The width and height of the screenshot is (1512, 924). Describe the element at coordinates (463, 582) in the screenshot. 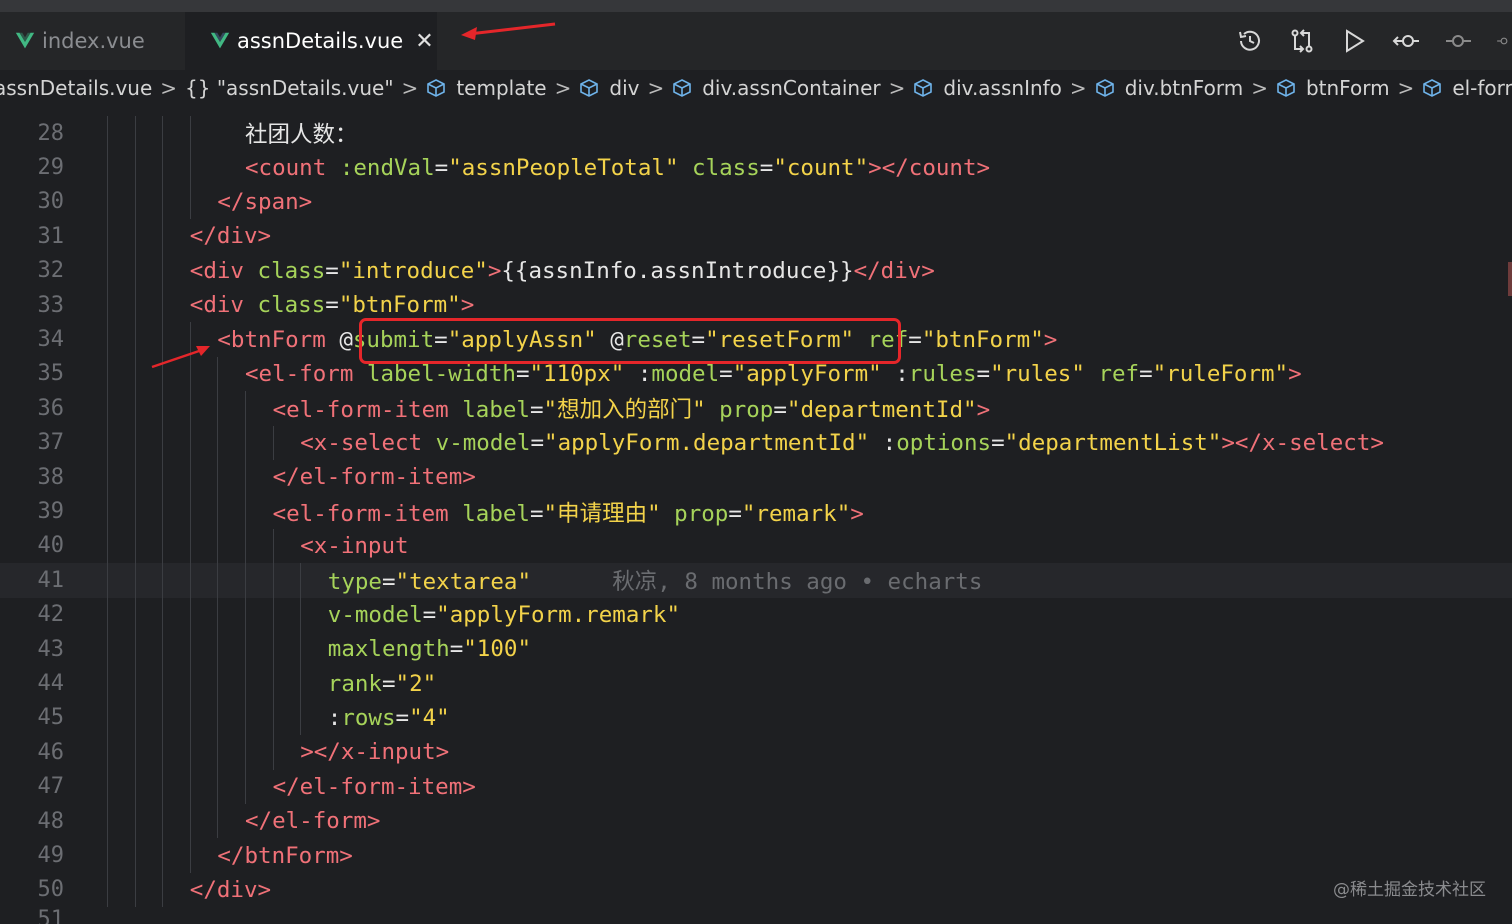

I see `code-token: "textarea"` at that location.